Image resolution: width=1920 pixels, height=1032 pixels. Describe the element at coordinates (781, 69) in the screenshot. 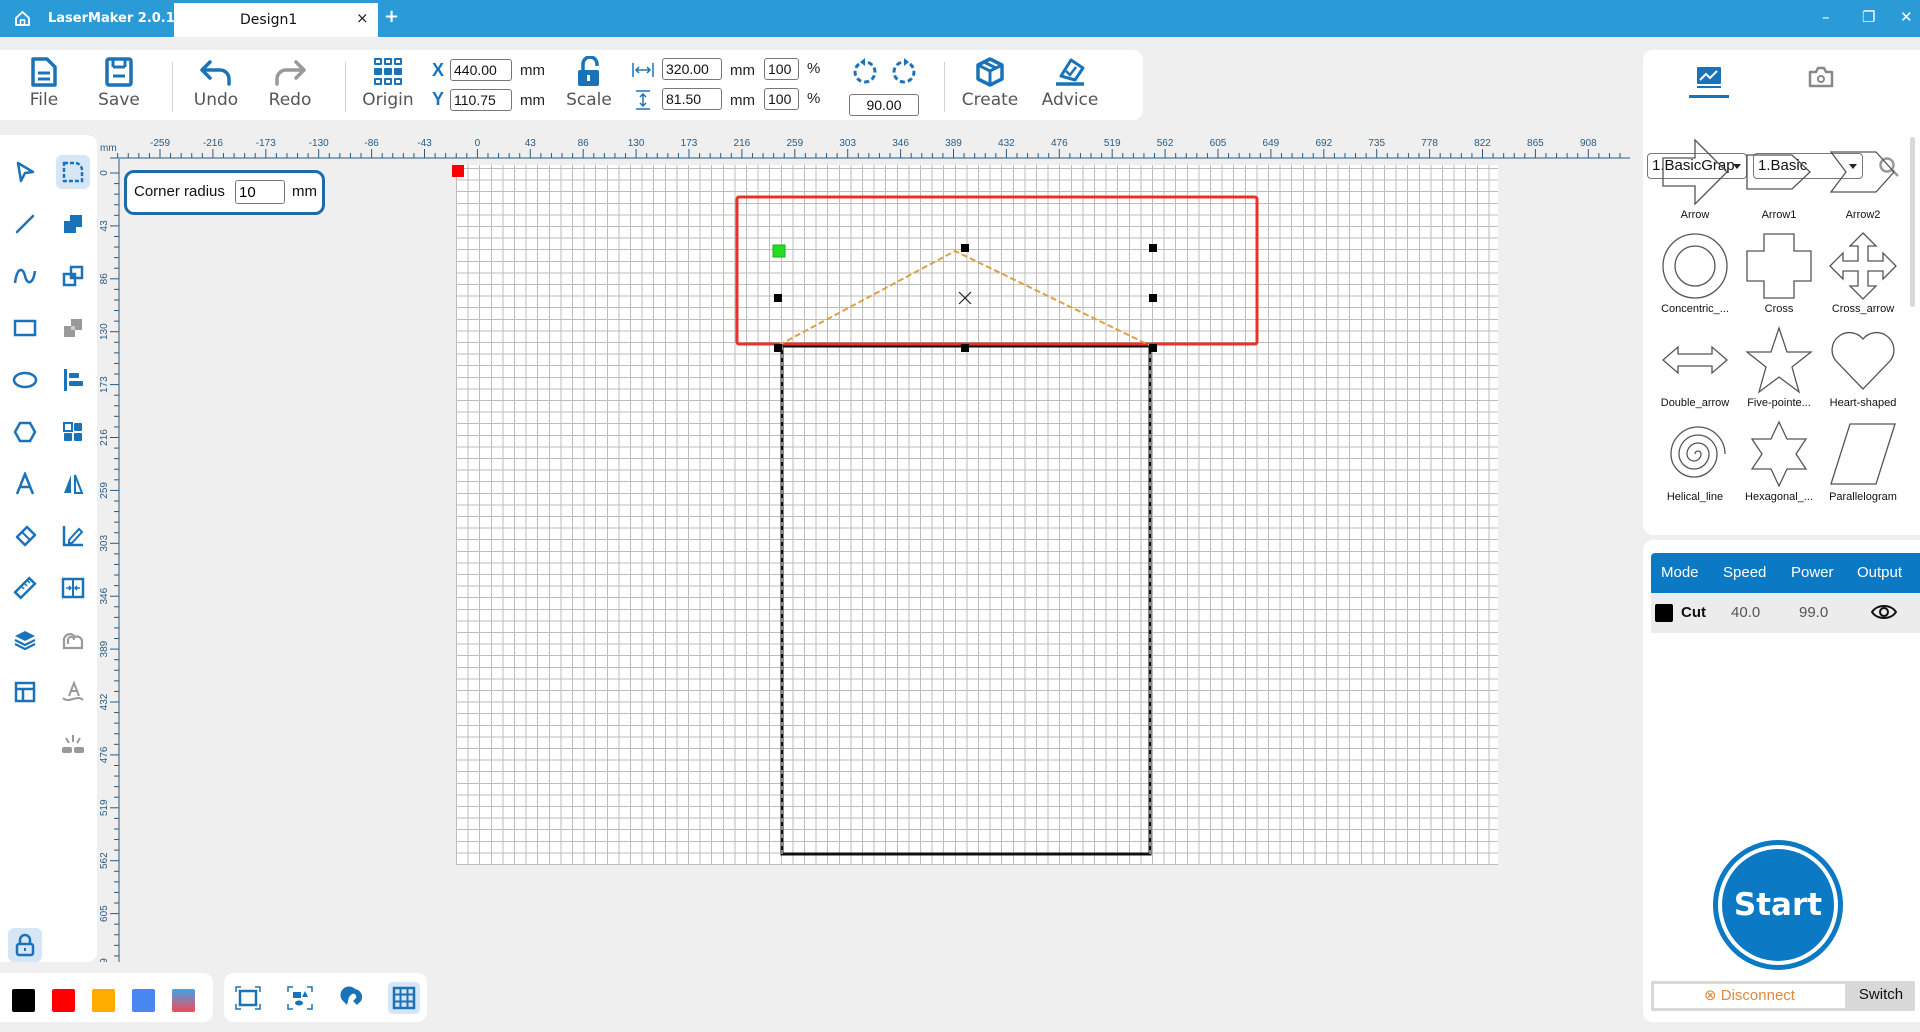

I see `width-percent-input: 100` at that location.